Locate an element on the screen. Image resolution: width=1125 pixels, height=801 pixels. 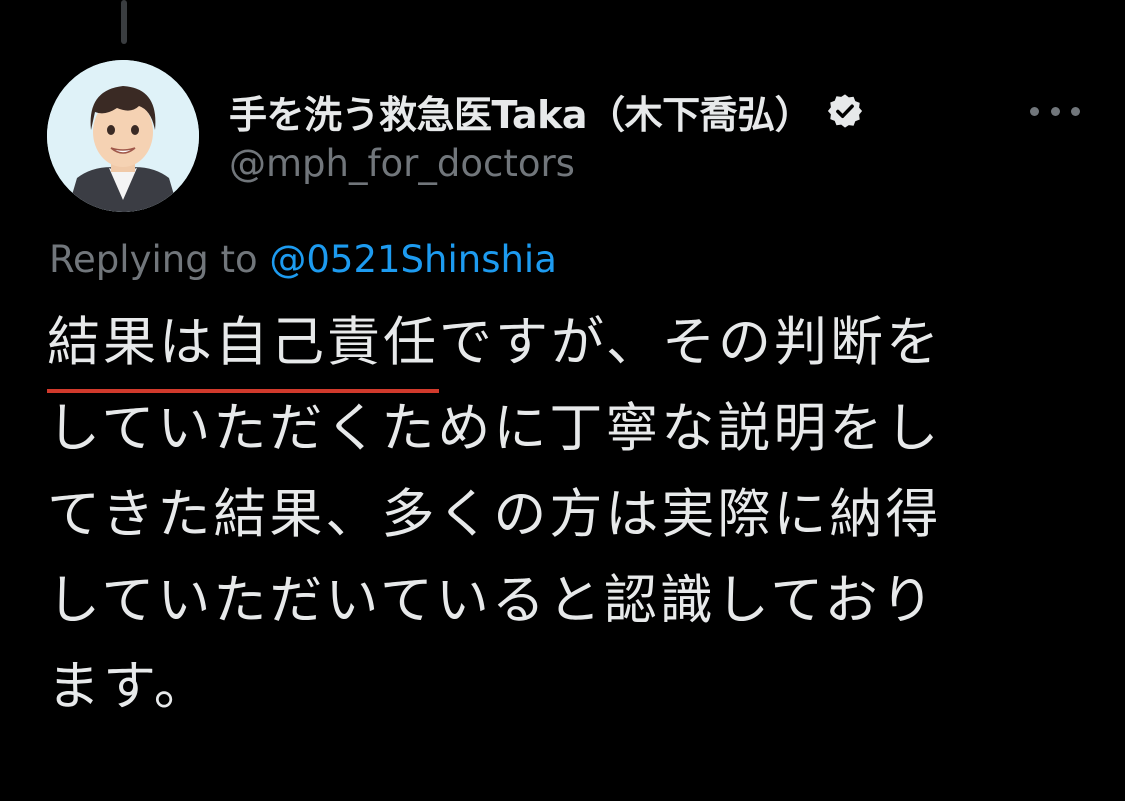
avatar is located at coordinates (123, 136).